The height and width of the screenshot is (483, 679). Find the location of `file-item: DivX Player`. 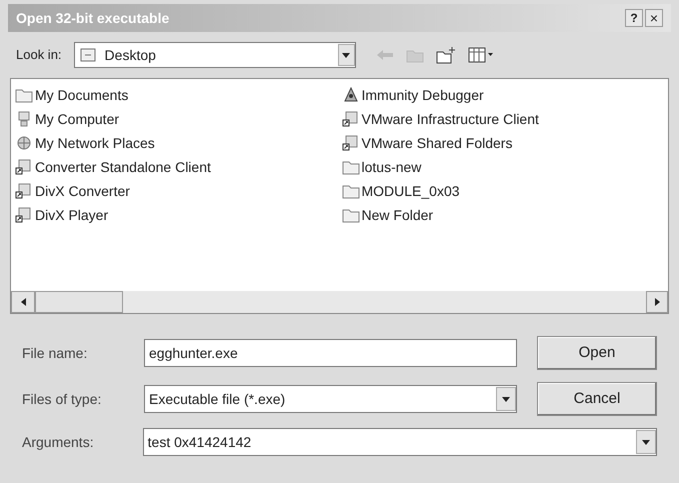

file-item: DivX Player is located at coordinates (71, 215).